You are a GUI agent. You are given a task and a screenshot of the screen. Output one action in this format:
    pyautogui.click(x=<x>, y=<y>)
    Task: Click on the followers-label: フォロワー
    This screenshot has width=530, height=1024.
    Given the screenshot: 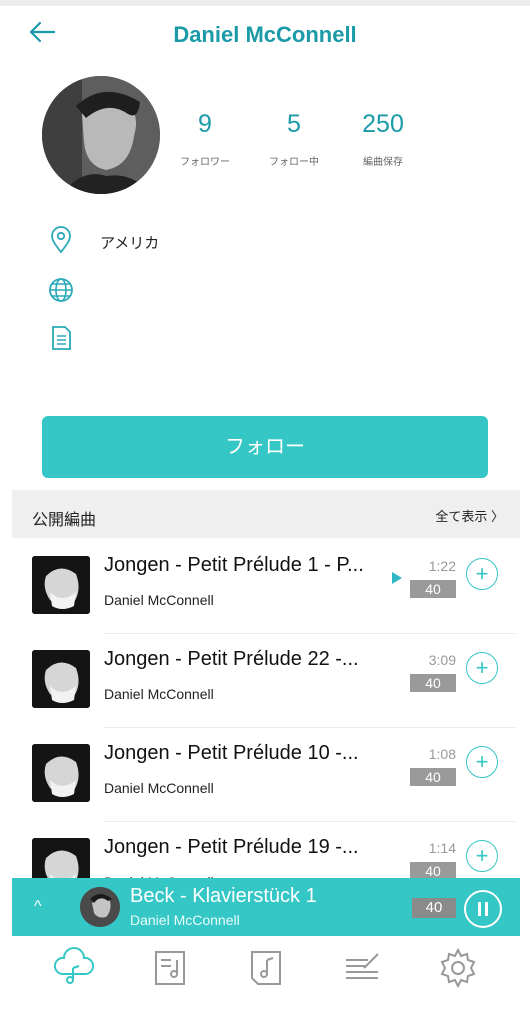 What is the action you would take?
    pyautogui.click(x=205, y=162)
    